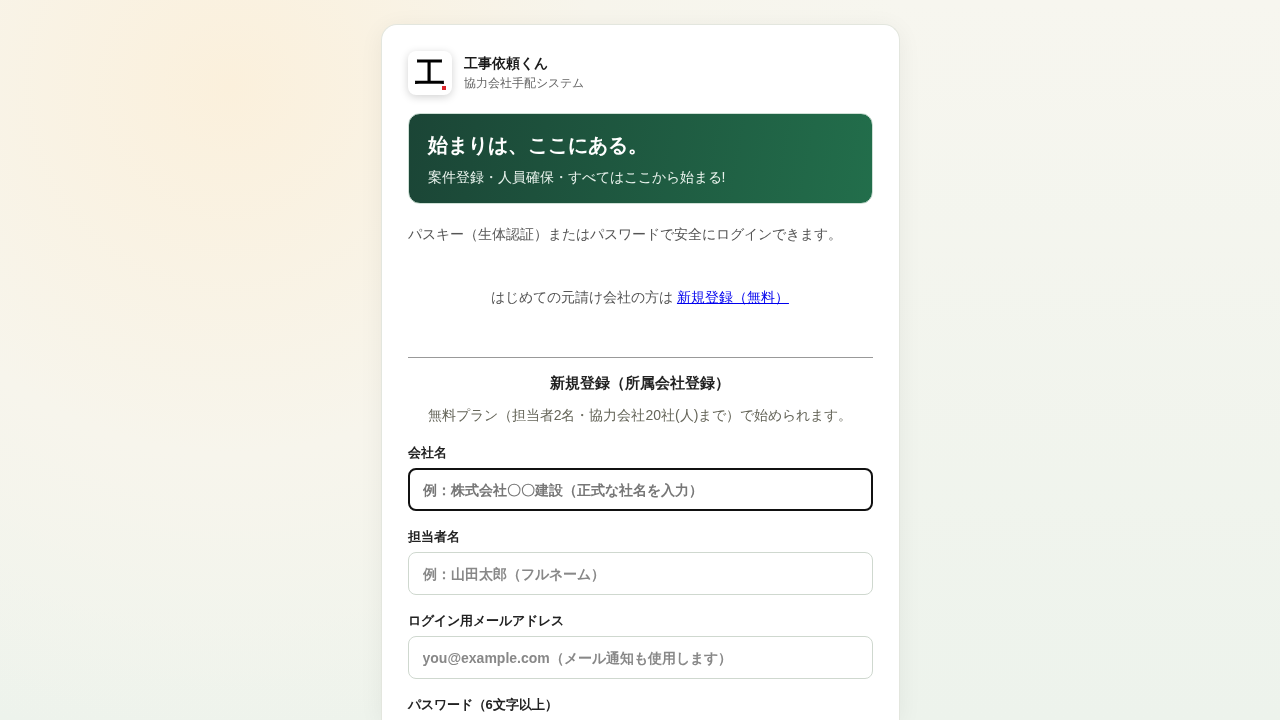 This screenshot has height=720, width=1280. Describe the element at coordinates (506, 63) in the screenshot. I see `app-title: 工事依頼くん` at that location.